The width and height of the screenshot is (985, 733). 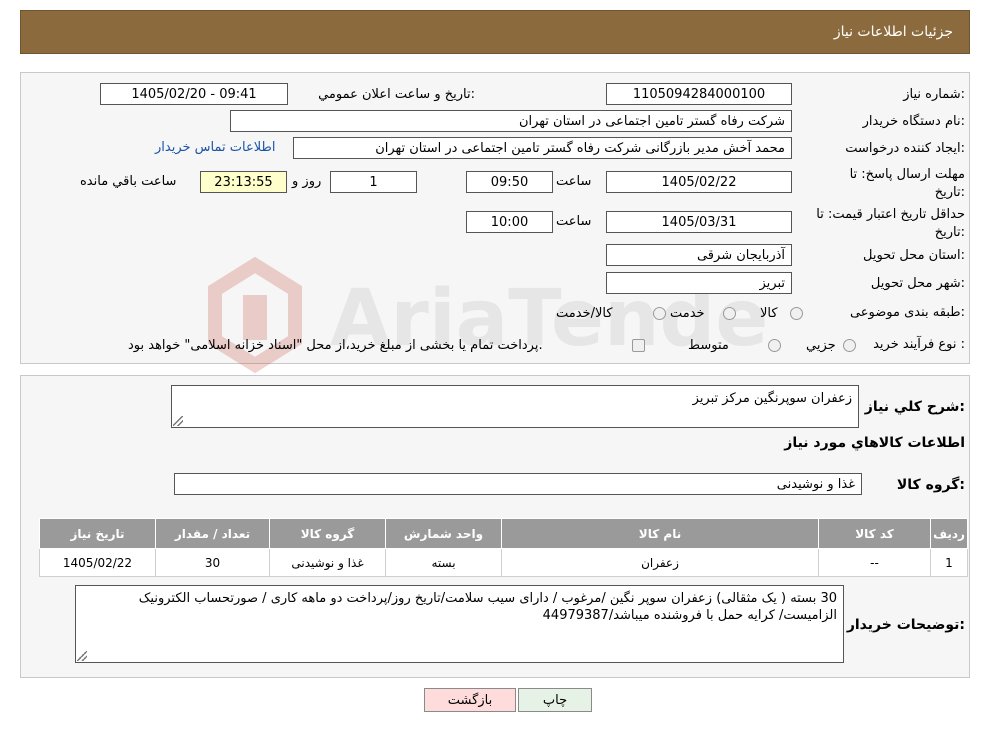 What do you see at coordinates (772, 398) in the screenshot?
I see `need-desc-text: زعفران سوپرنگین مرکز تبریز` at bounding box center [772, 398].